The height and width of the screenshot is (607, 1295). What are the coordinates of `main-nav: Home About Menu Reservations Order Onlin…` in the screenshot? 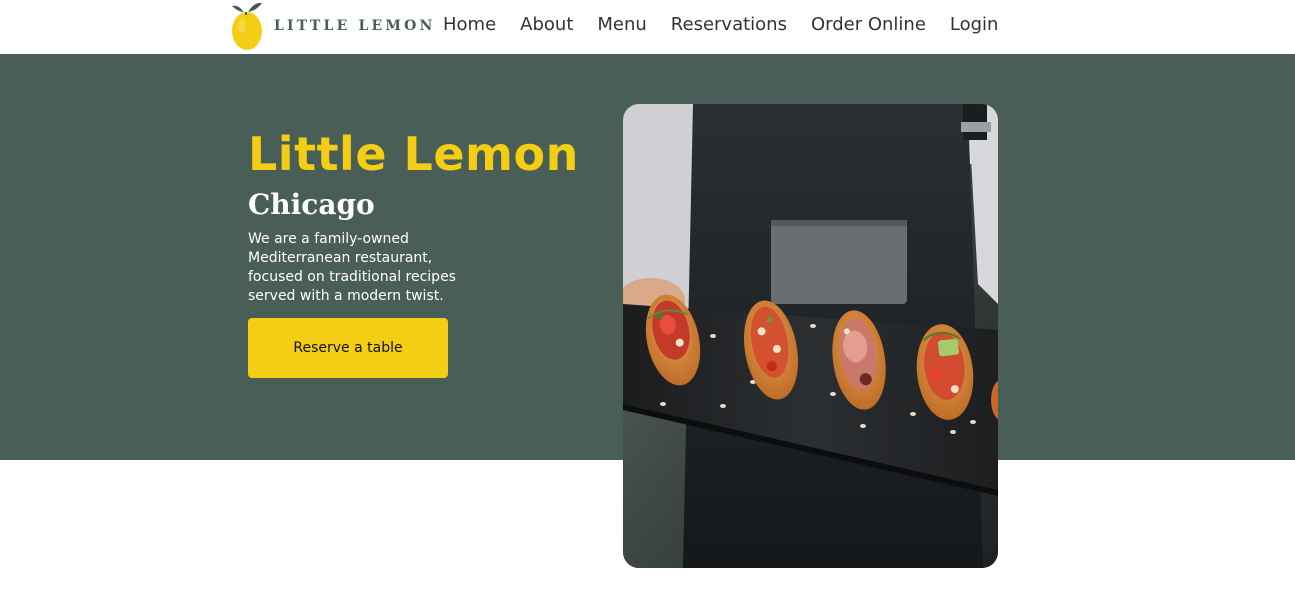 It's located at (720, 24).